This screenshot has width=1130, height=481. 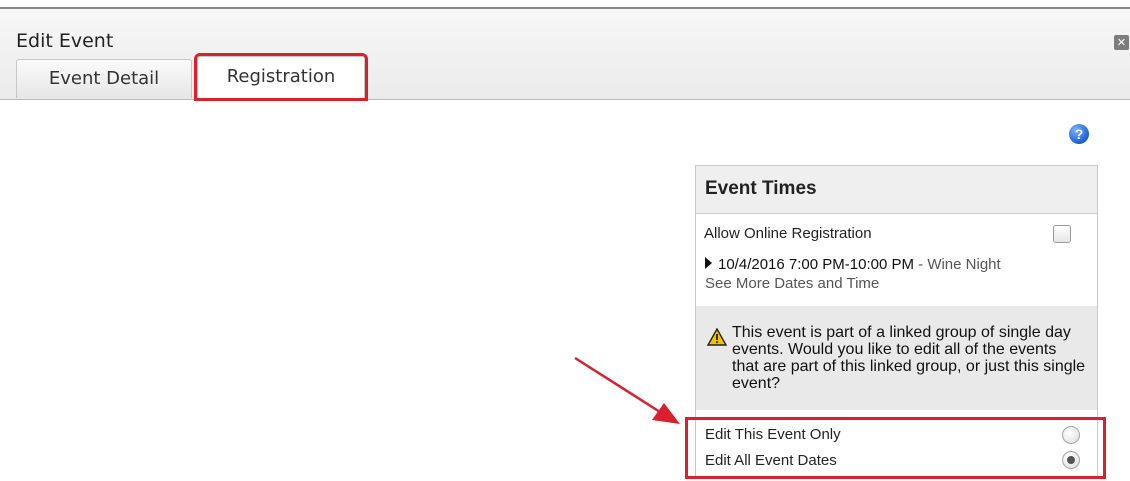 What do you see at coordinates (717, 337) in the screenshot?
I see `warning-icon` at bounding box center [717, 337].